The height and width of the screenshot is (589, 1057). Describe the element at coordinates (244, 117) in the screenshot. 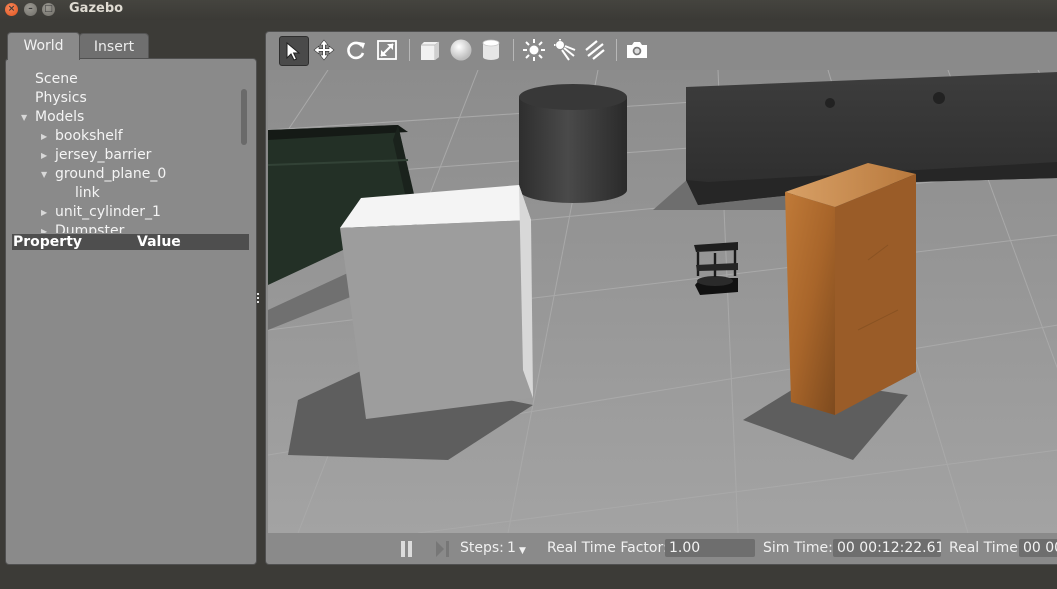

I see `tree-scrollbar` at that location.